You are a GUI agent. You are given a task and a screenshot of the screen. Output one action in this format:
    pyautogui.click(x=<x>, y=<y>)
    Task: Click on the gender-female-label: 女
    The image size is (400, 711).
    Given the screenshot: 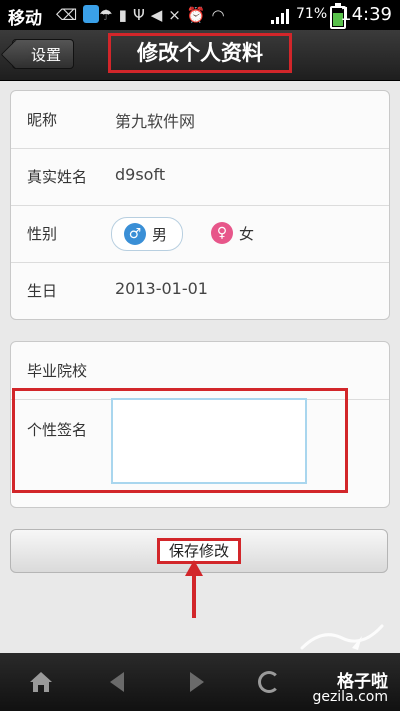 What is the action you would take?
    pyautogui.click(x=247, y=234)
    